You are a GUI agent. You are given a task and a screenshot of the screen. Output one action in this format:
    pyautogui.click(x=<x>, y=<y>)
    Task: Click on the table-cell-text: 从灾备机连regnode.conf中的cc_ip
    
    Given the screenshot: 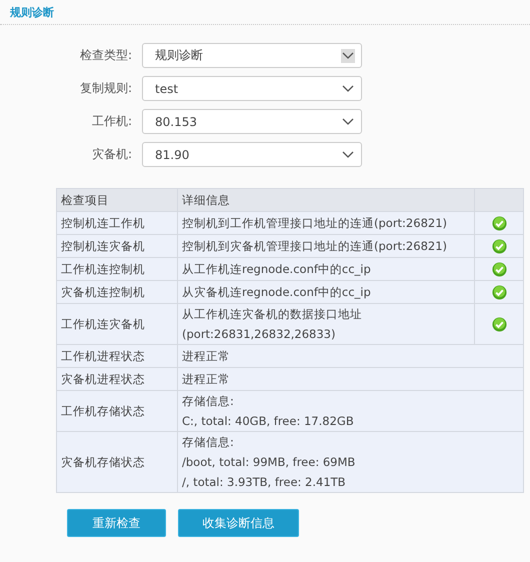 What is the action you would take?
    pyautogui.click(x=277, y=292)
    